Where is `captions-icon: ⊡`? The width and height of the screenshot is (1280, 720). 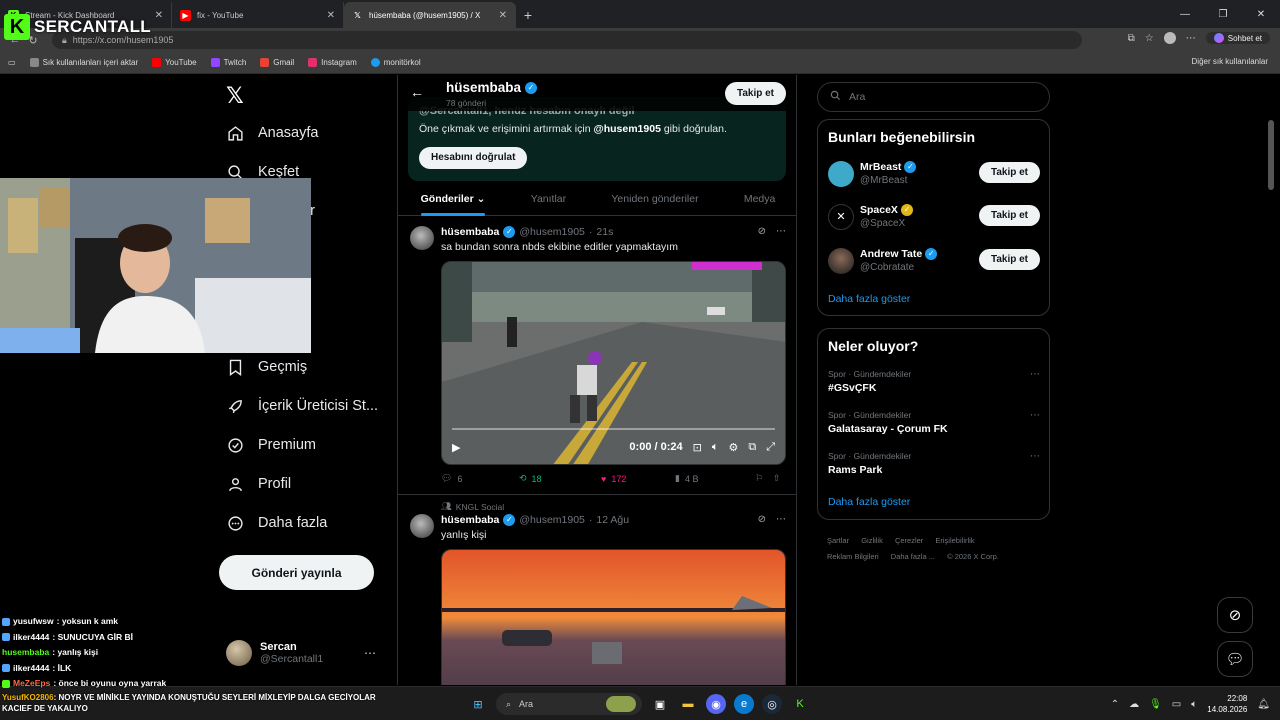
captions-icon: ⊡ is located at coordinates (697, 447).